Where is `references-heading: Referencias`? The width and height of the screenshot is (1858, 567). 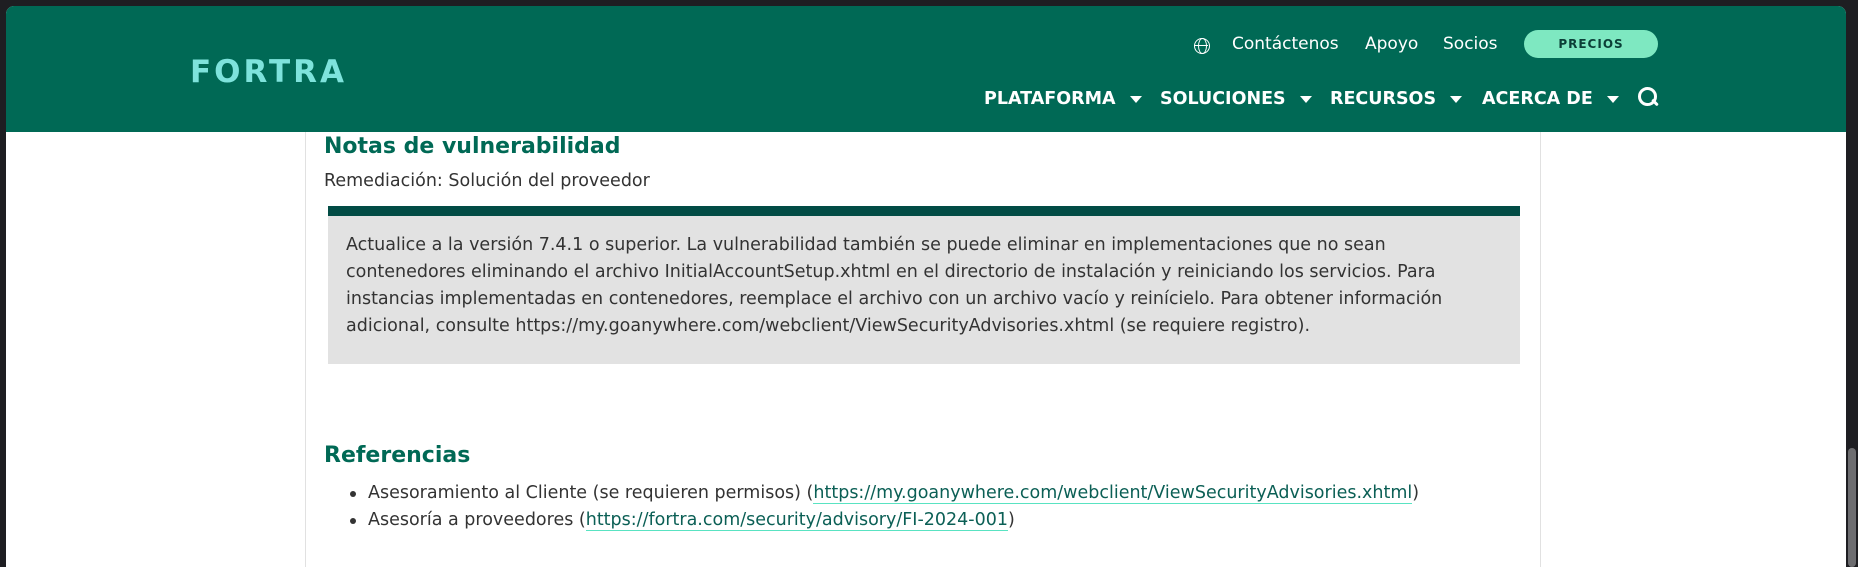 references-heading: Referencias is located at coordinates (397, 455).